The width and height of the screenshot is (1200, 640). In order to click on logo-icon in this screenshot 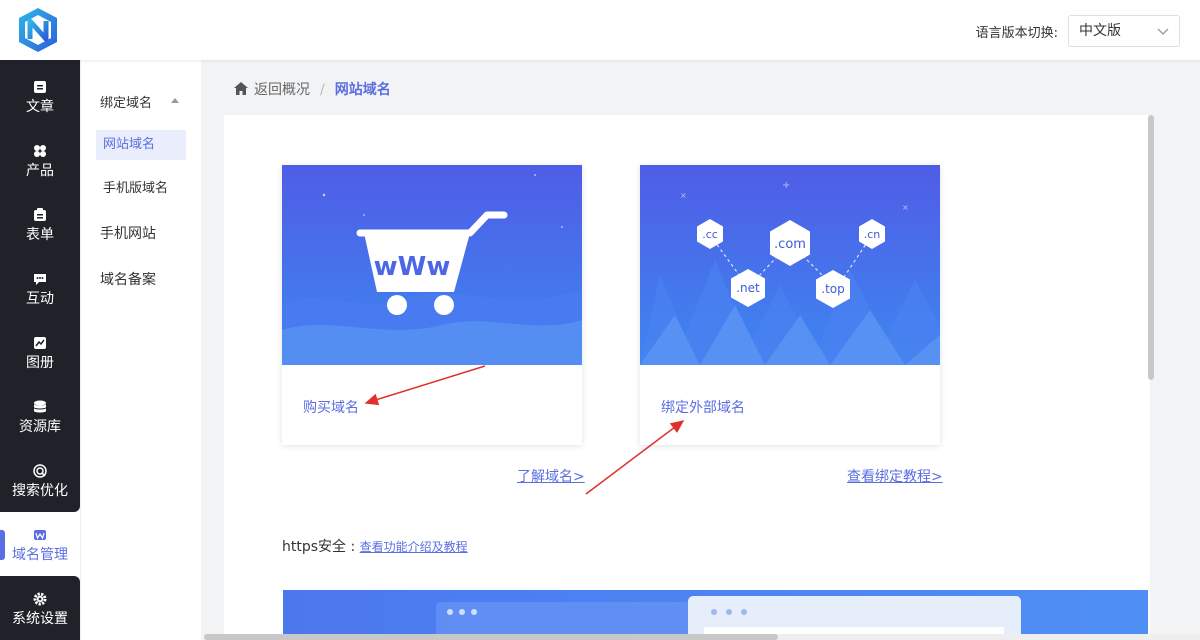, I will do `click(38, 30)`.